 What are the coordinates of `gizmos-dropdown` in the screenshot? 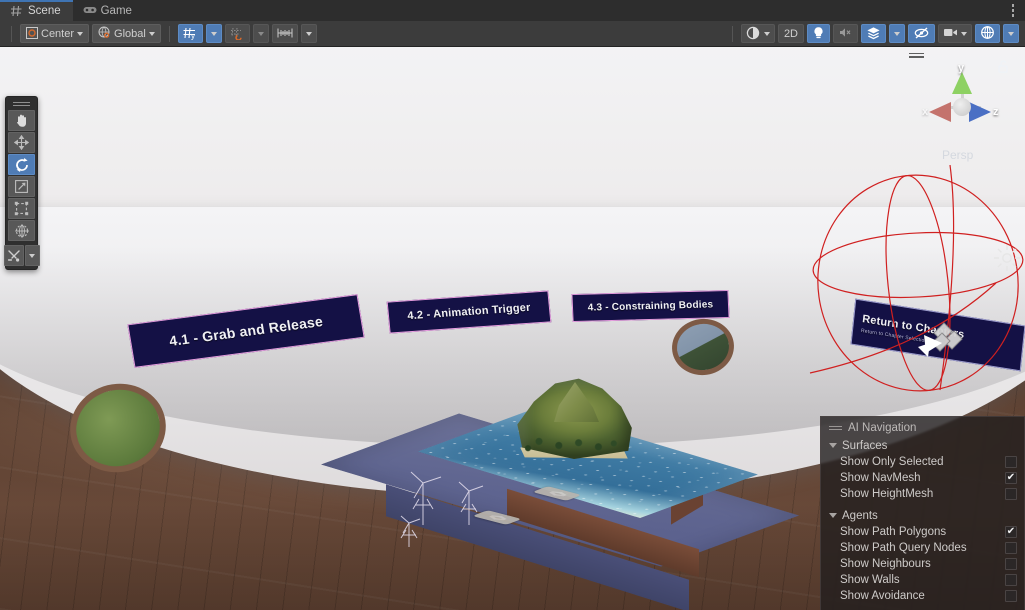 It's located at (1011, 33).